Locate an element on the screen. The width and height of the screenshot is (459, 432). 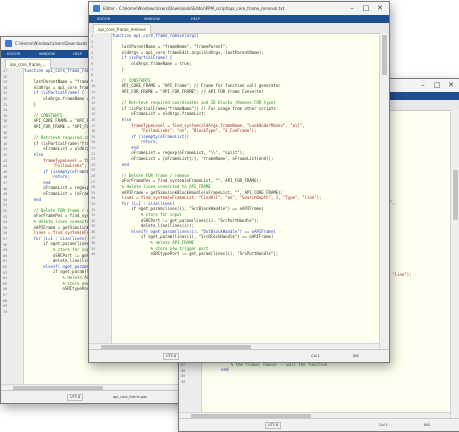
line-number: 48 is located at coordinates (5, 188).